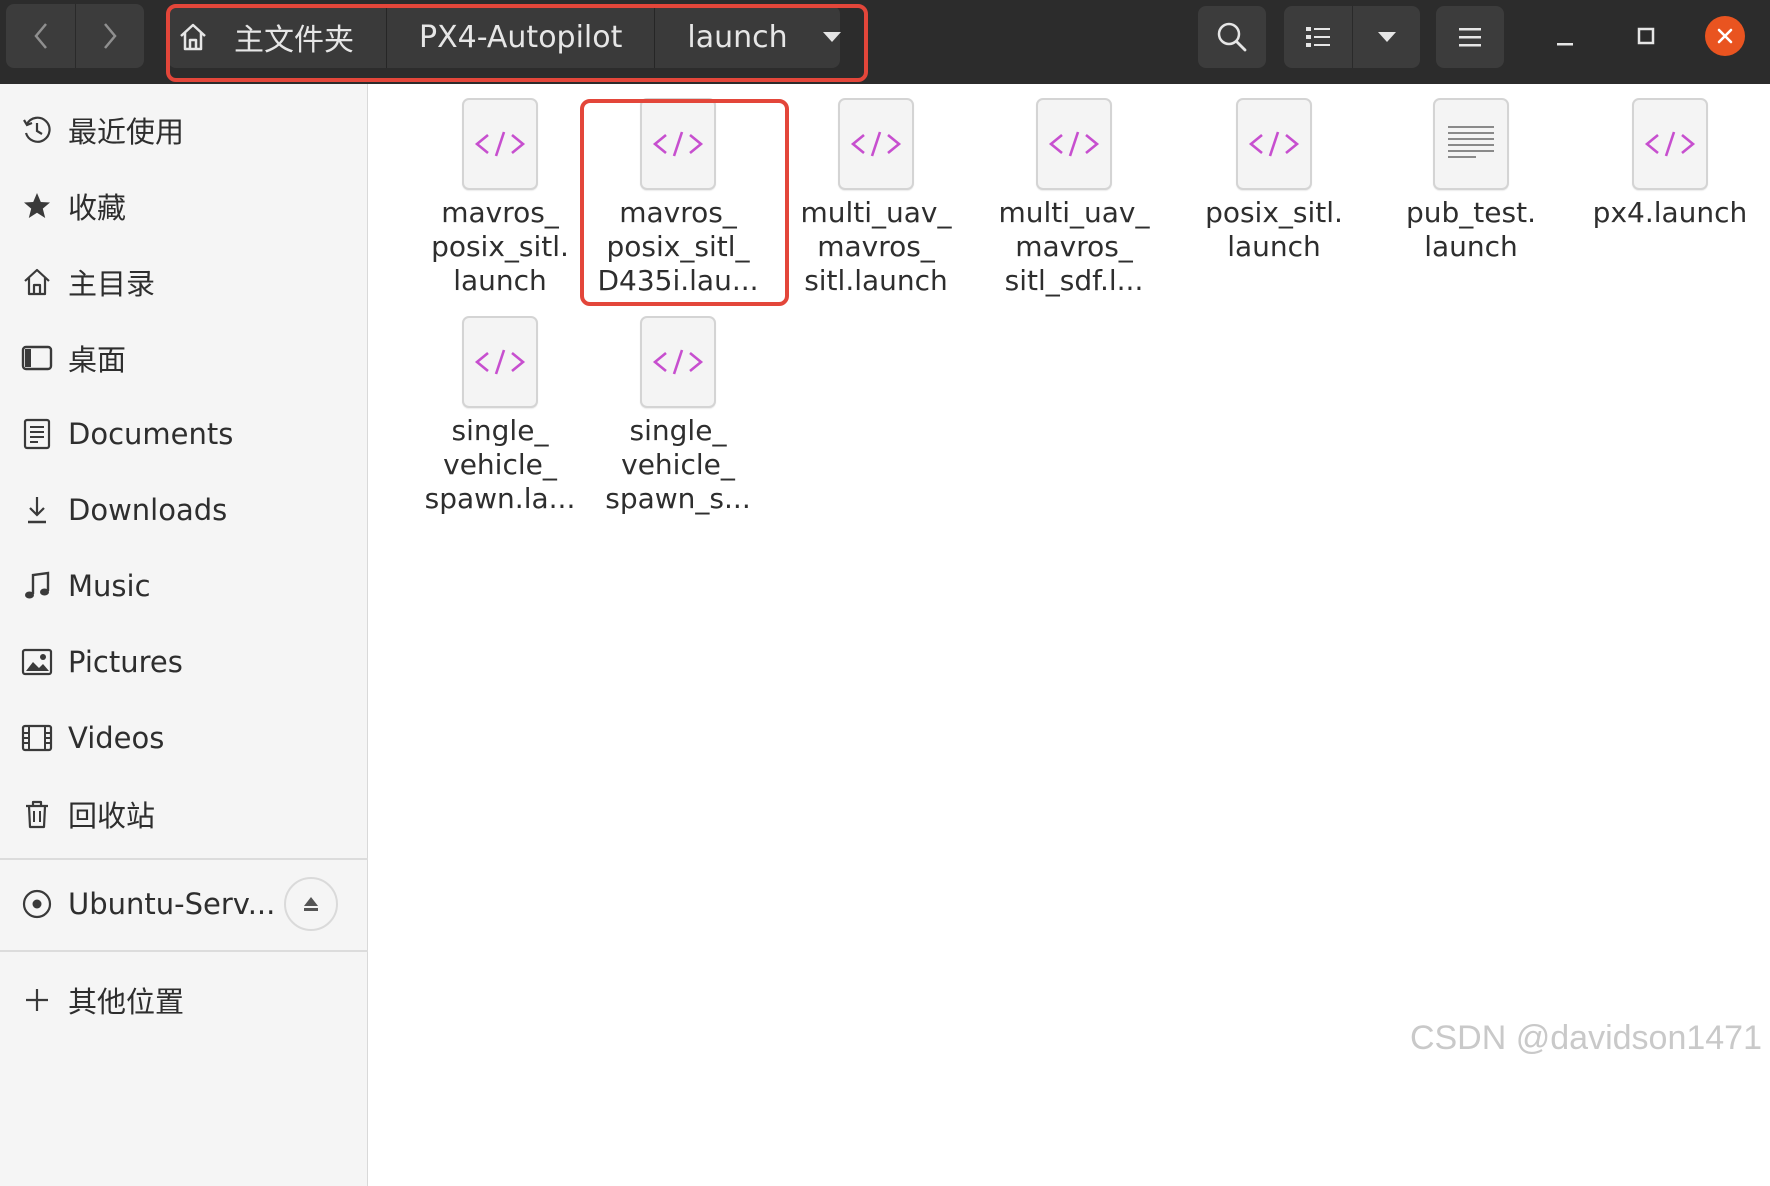 Image resolution: width=1770 pixels, height=1186 pixels. I want to click on sidebar-item-recent: 最近使用, so click(184, 130).